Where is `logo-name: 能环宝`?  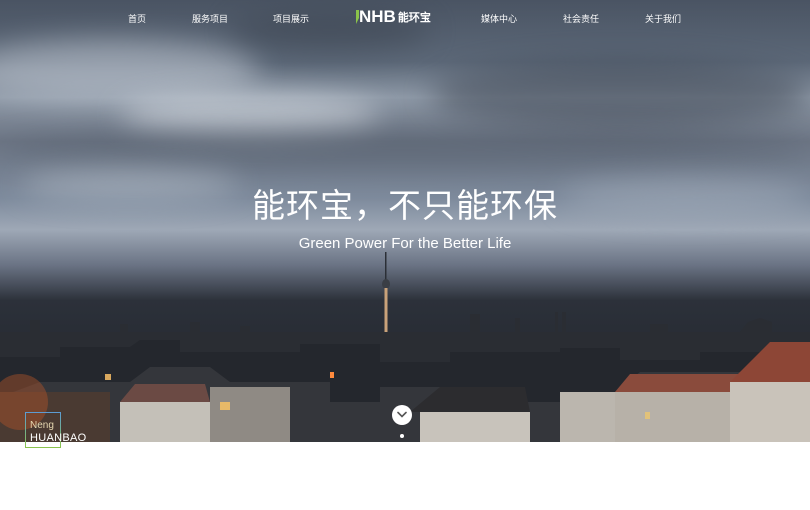
logo-name: 能环宝 is located at coordinates (414, 17).